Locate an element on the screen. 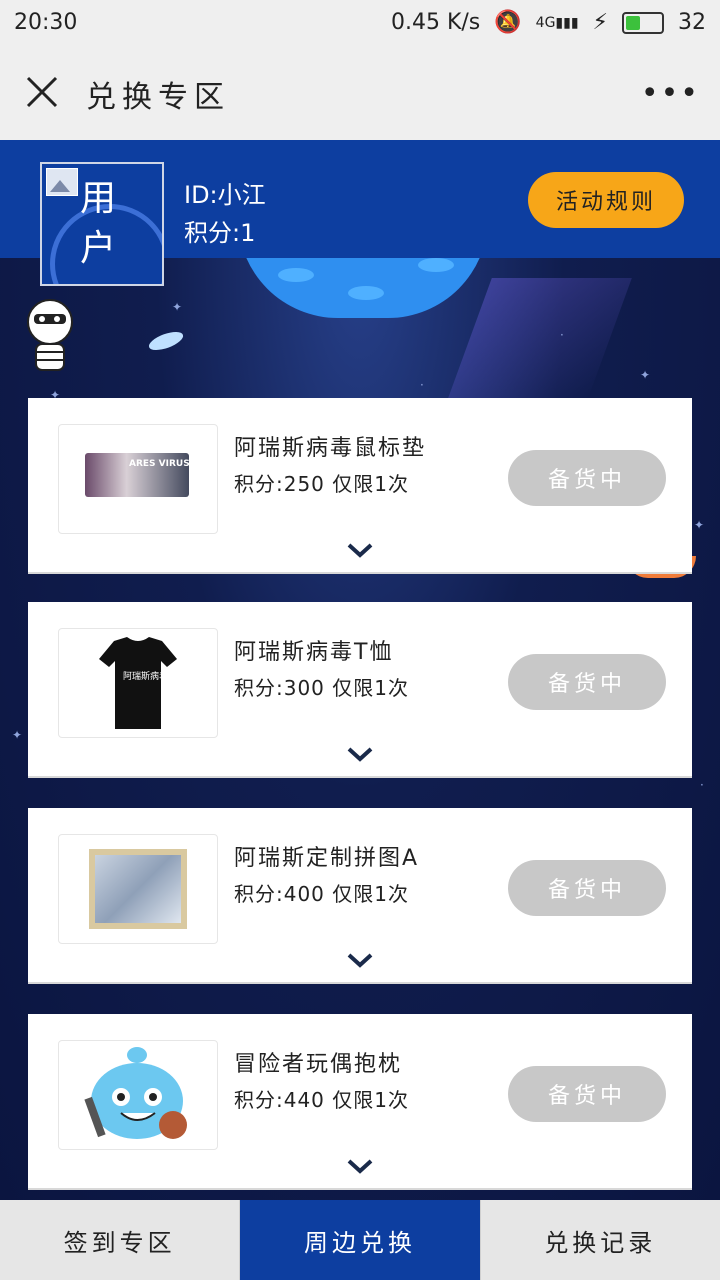 This screenshot has width=720, height=1280. user-points: 积分:1 is located at coordinates (220, 233).